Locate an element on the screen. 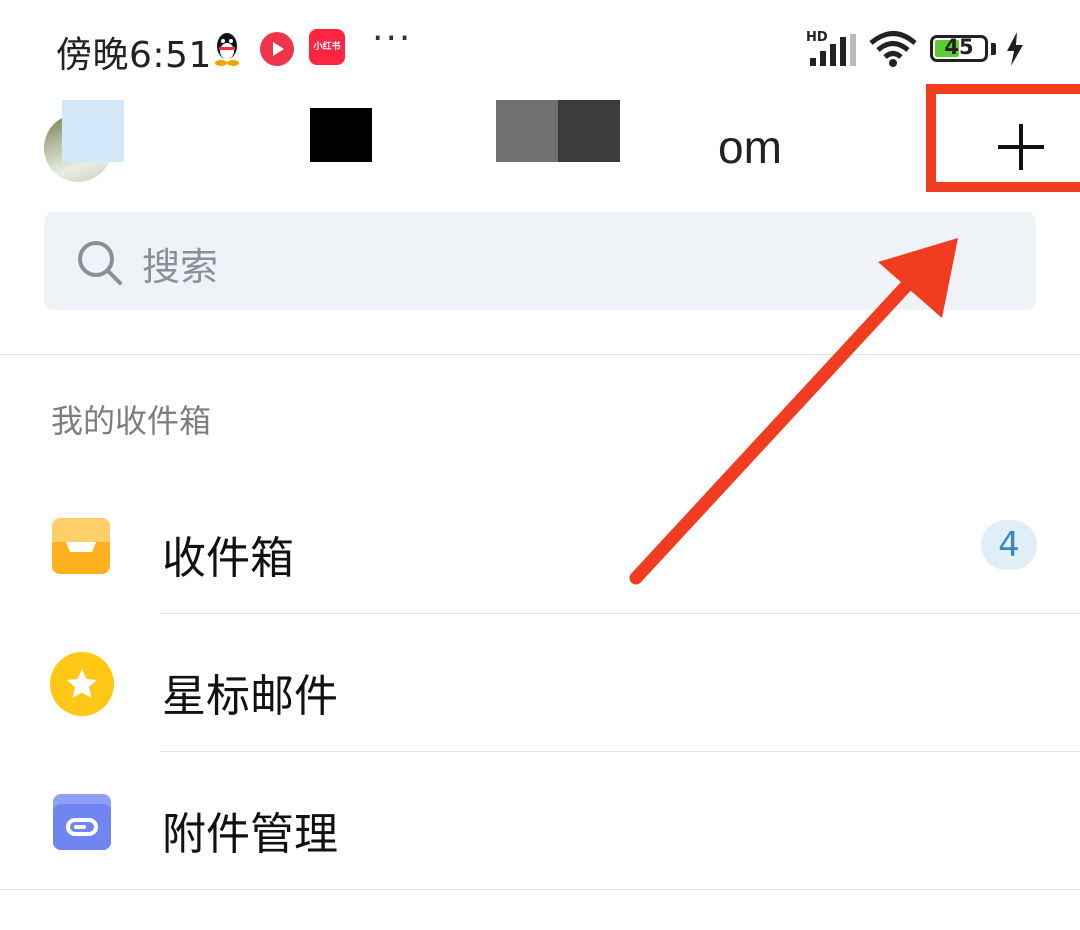  section-title: 我的收件箱 is located at coordinates (131, 421).